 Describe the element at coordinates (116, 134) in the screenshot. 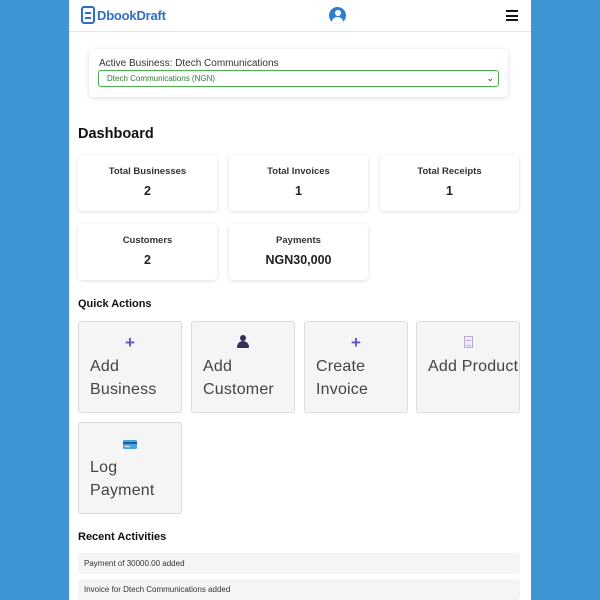

I see `page-title: Dashboard` at that location.